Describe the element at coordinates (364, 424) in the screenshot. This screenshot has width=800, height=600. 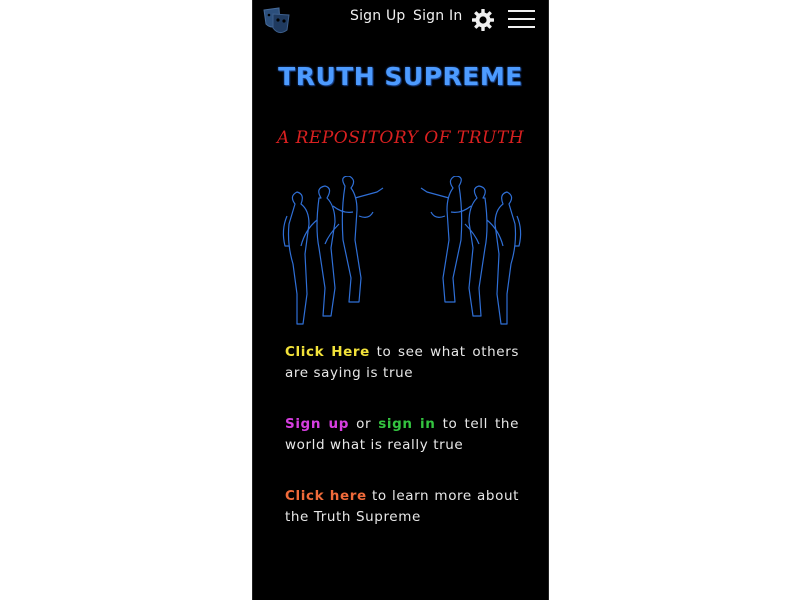
I see `or-text: or` at that location.